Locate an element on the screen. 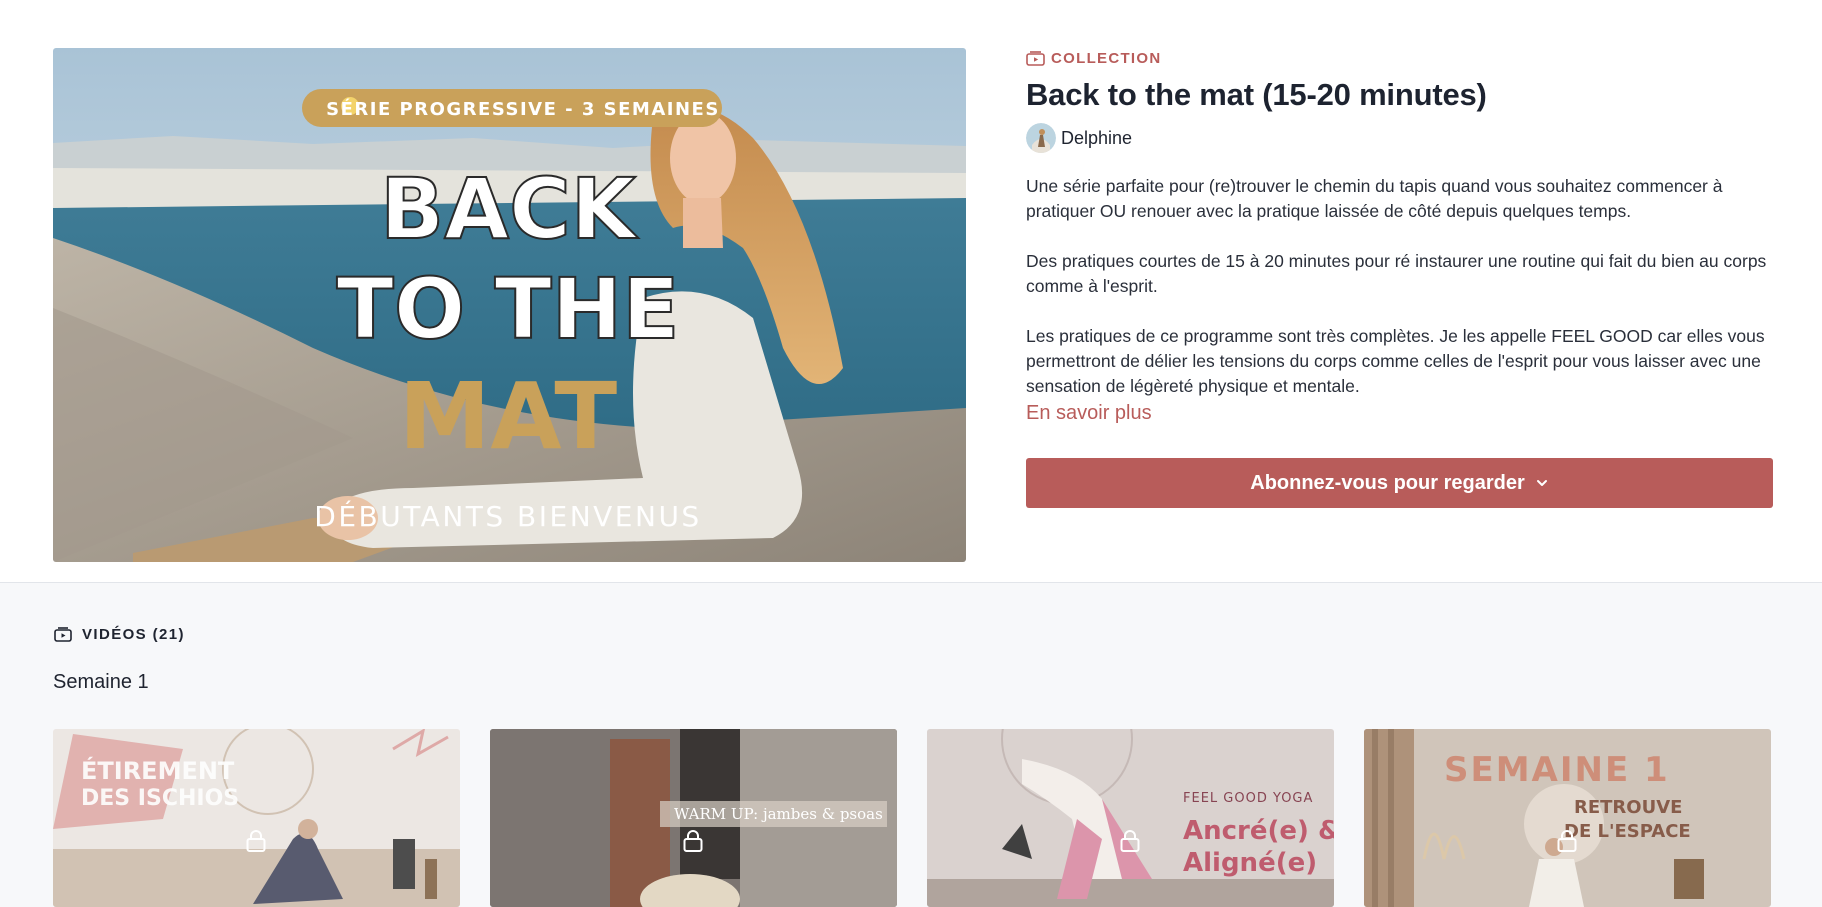 This screenshot has width=1822, height=907. subscribe-button: Abonnez-vous pour regarder is located at coordinates (1399, 483).